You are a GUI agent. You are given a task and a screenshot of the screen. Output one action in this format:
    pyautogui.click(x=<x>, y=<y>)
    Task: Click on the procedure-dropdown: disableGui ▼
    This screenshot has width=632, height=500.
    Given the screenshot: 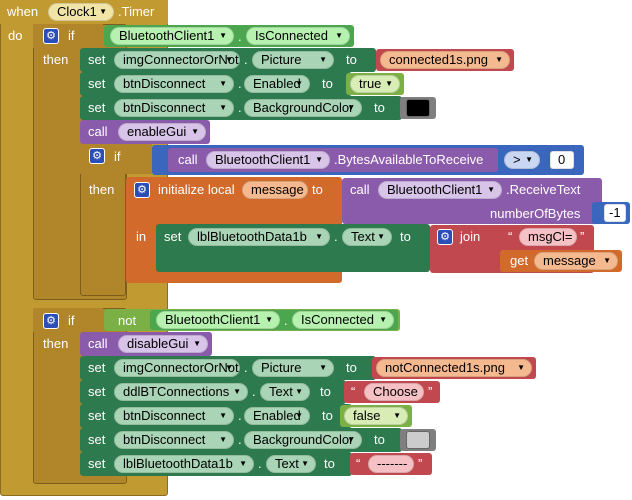 What is the action you would take?
    pyautogui.click(x=163, y=344)
    